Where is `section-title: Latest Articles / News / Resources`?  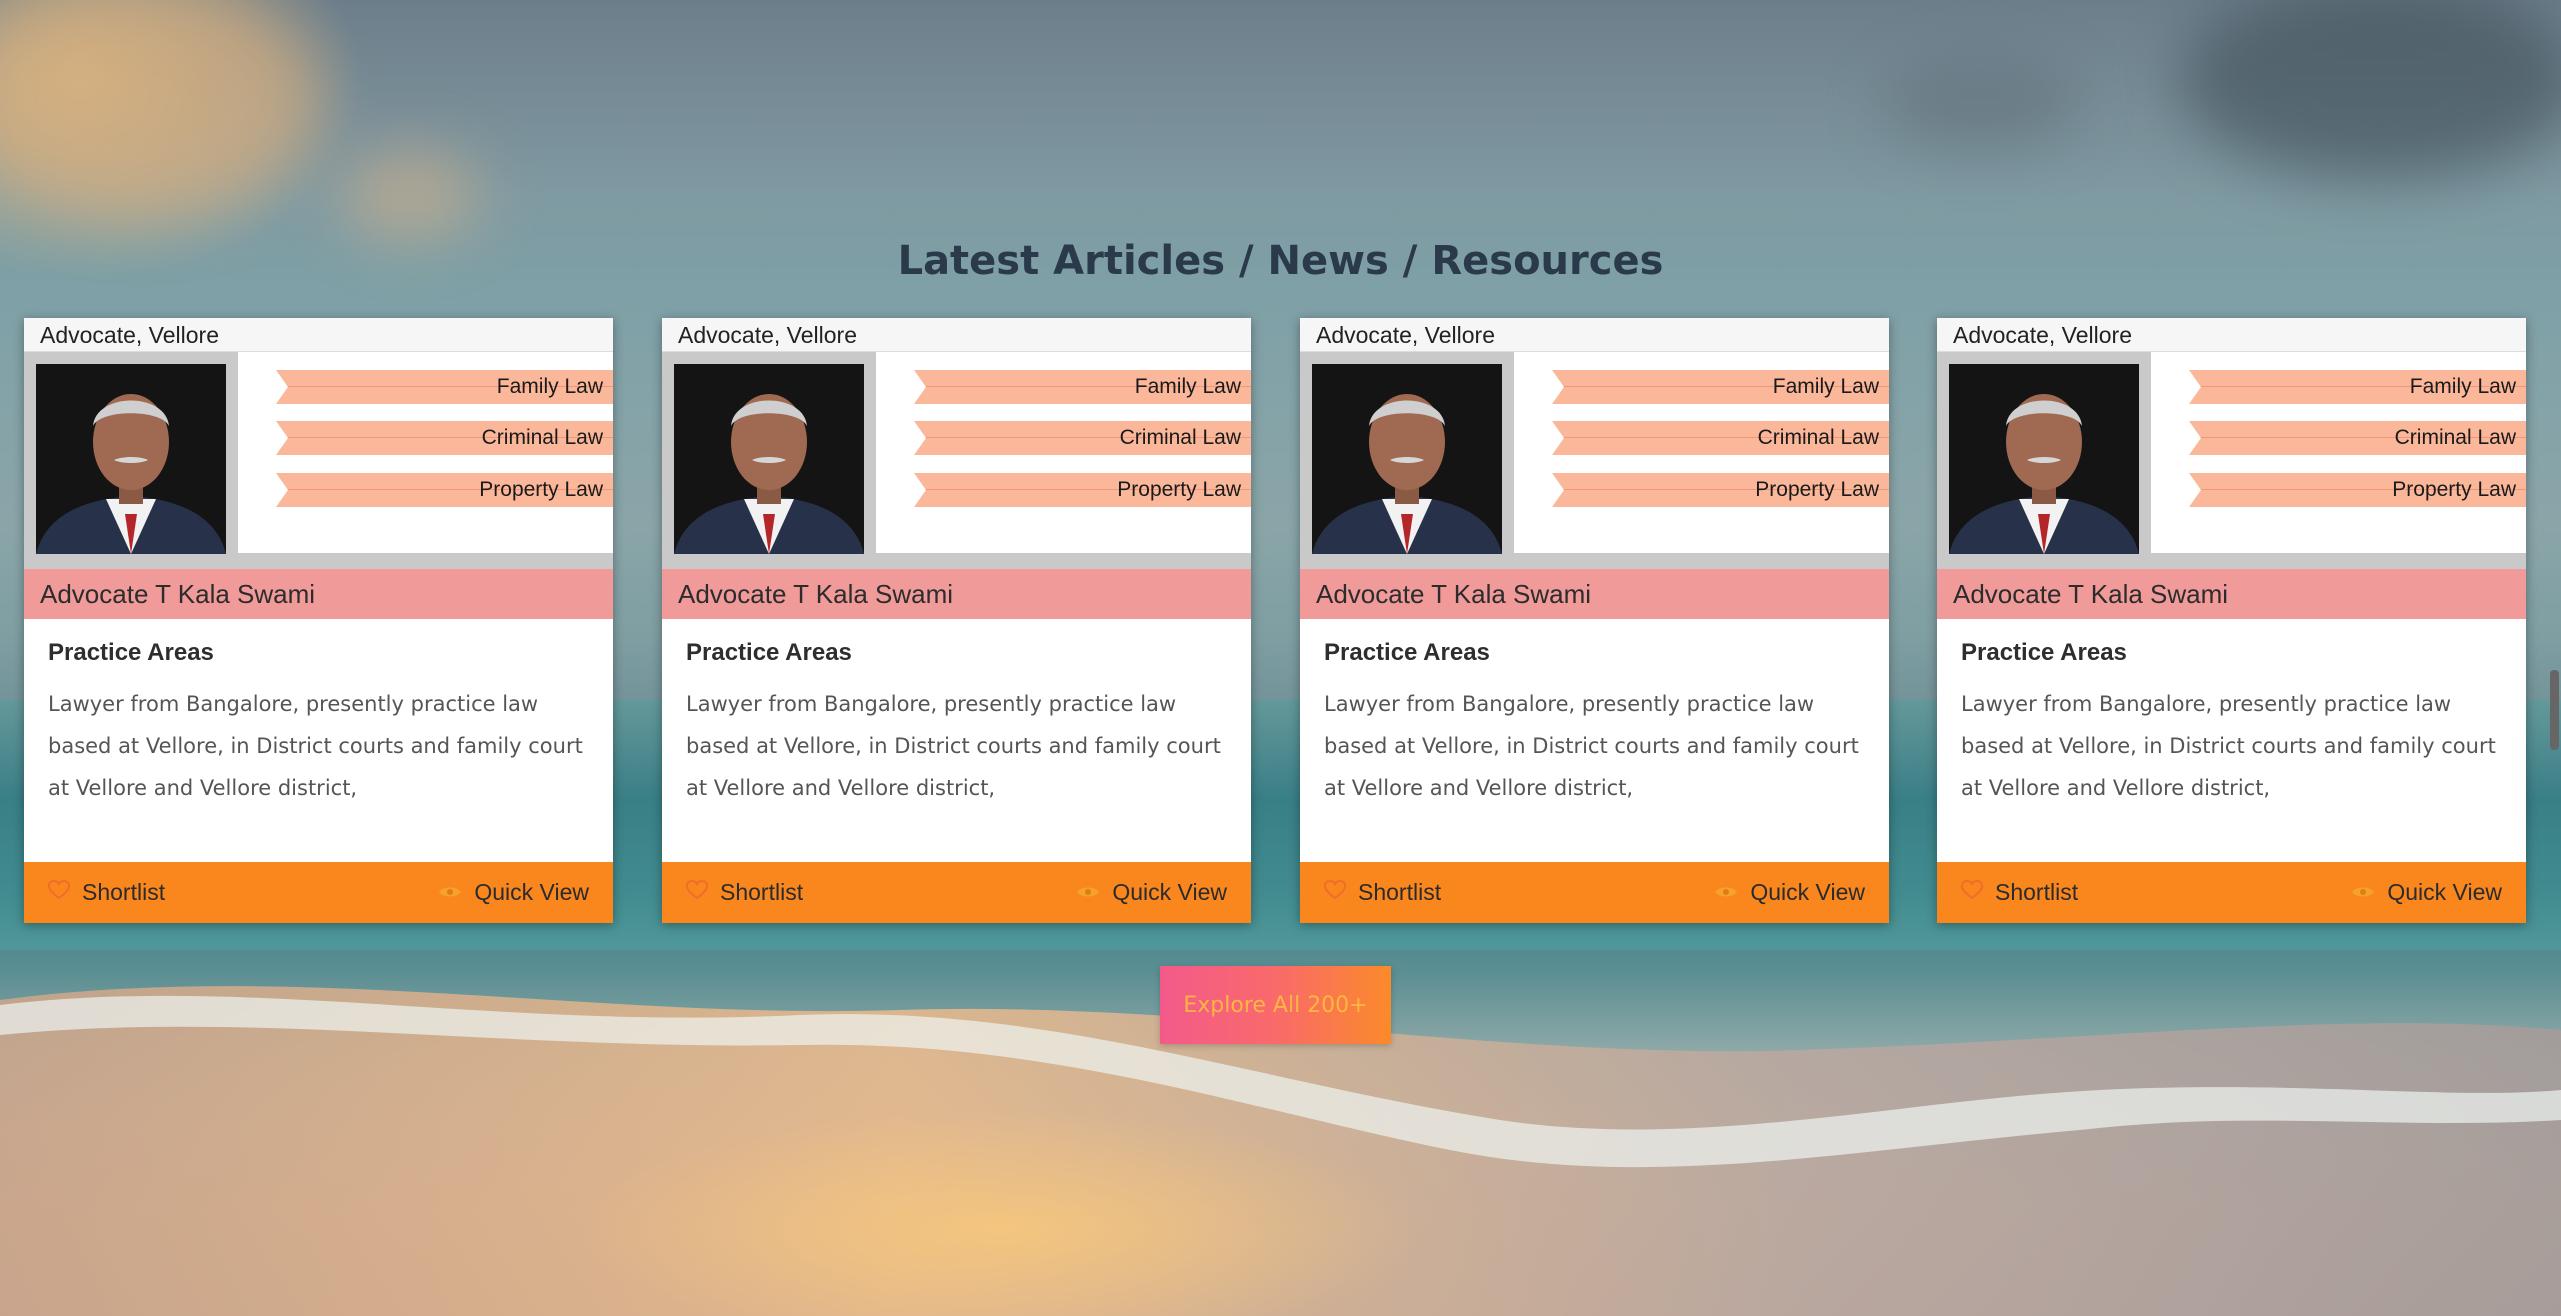
section-title: Latest Articles / News / Resources is located at coordinates (1280, 261).